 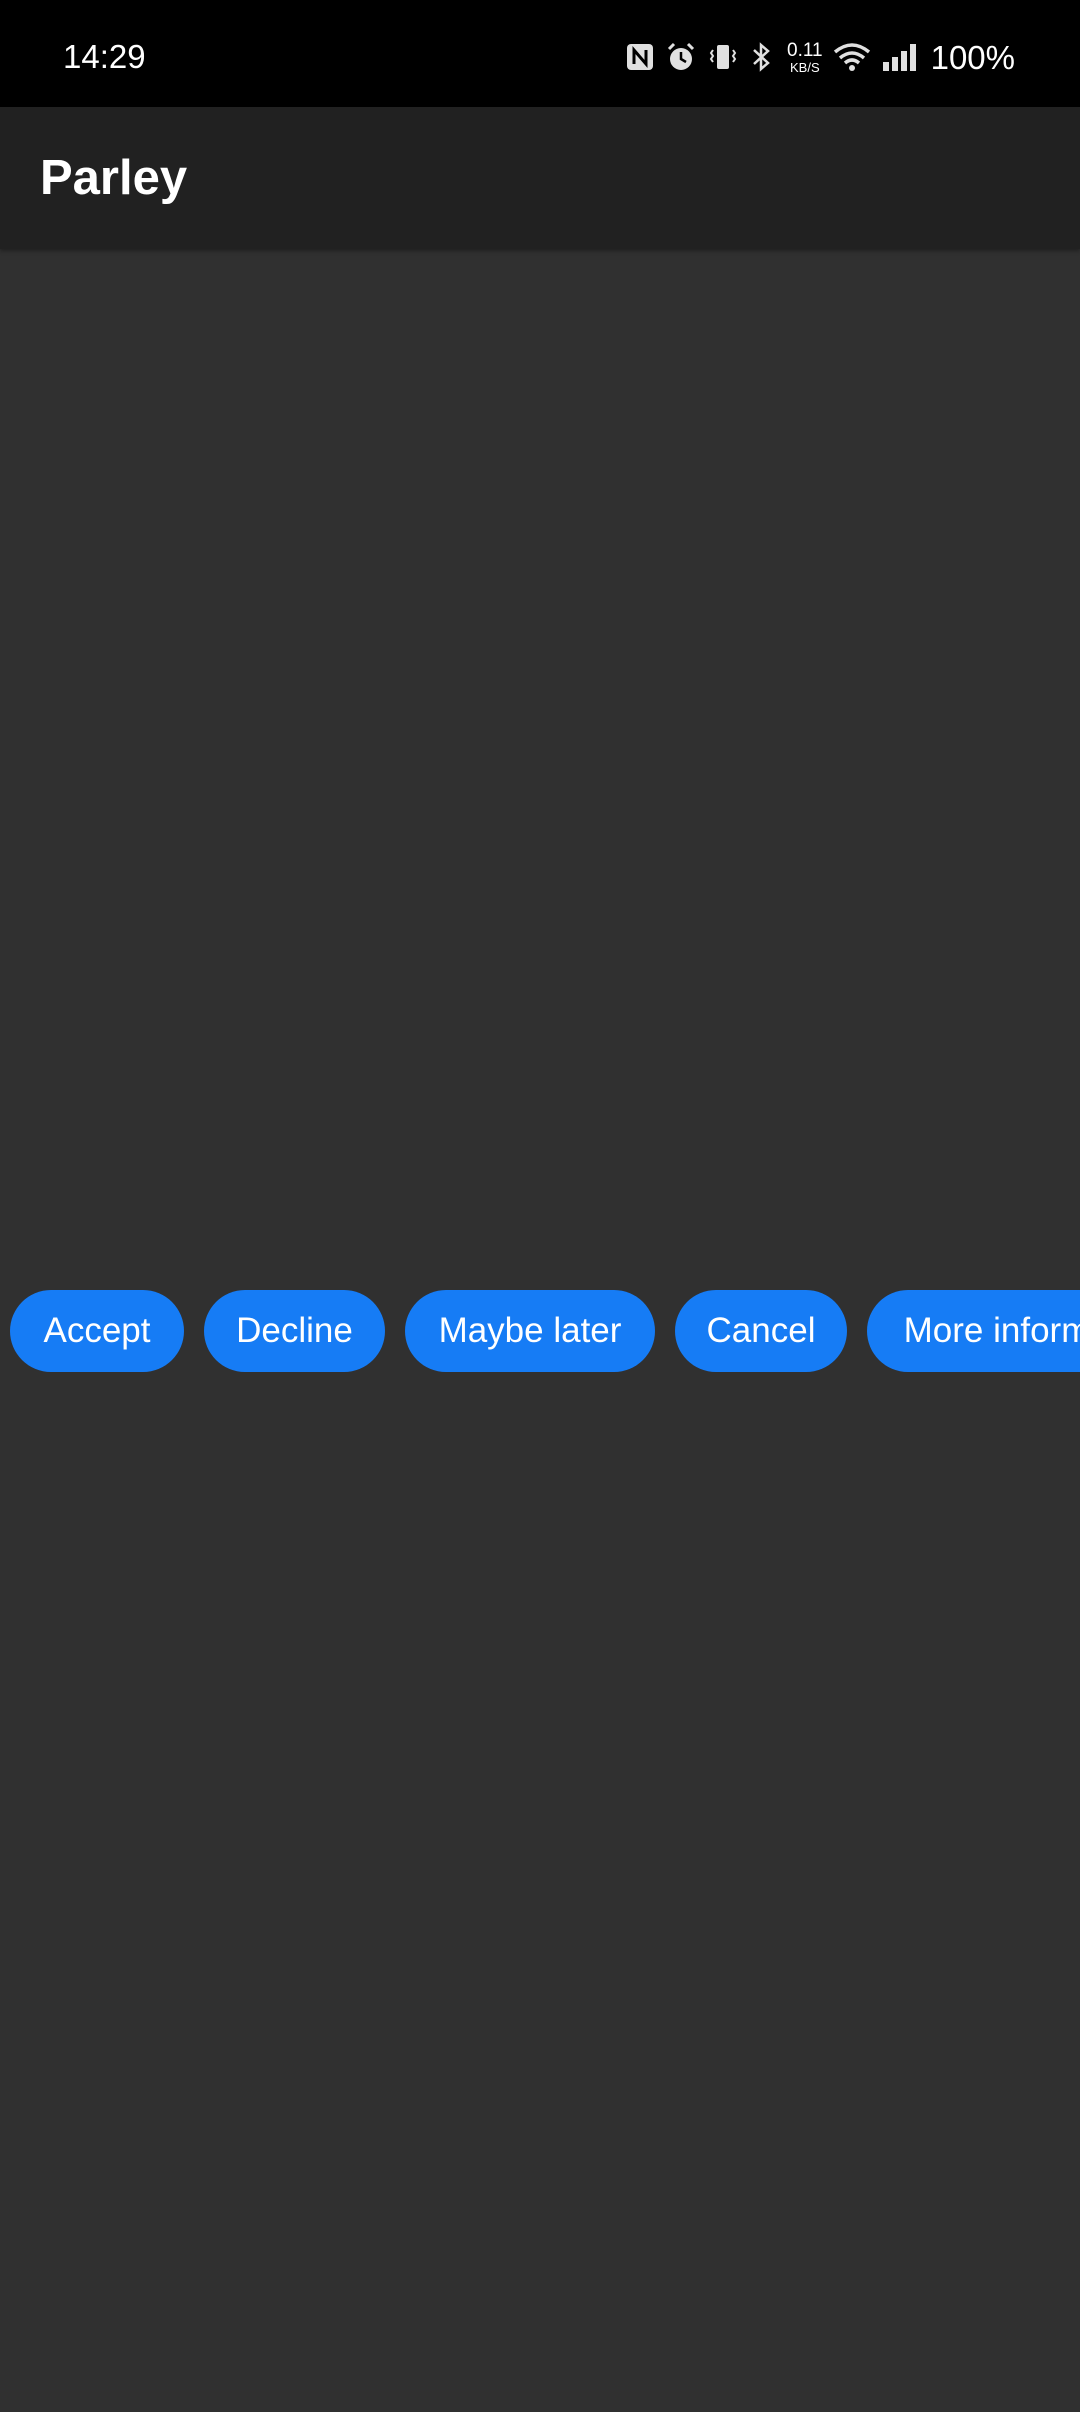 I want to click on status-time: 14:29, so click(x=104, y=56).